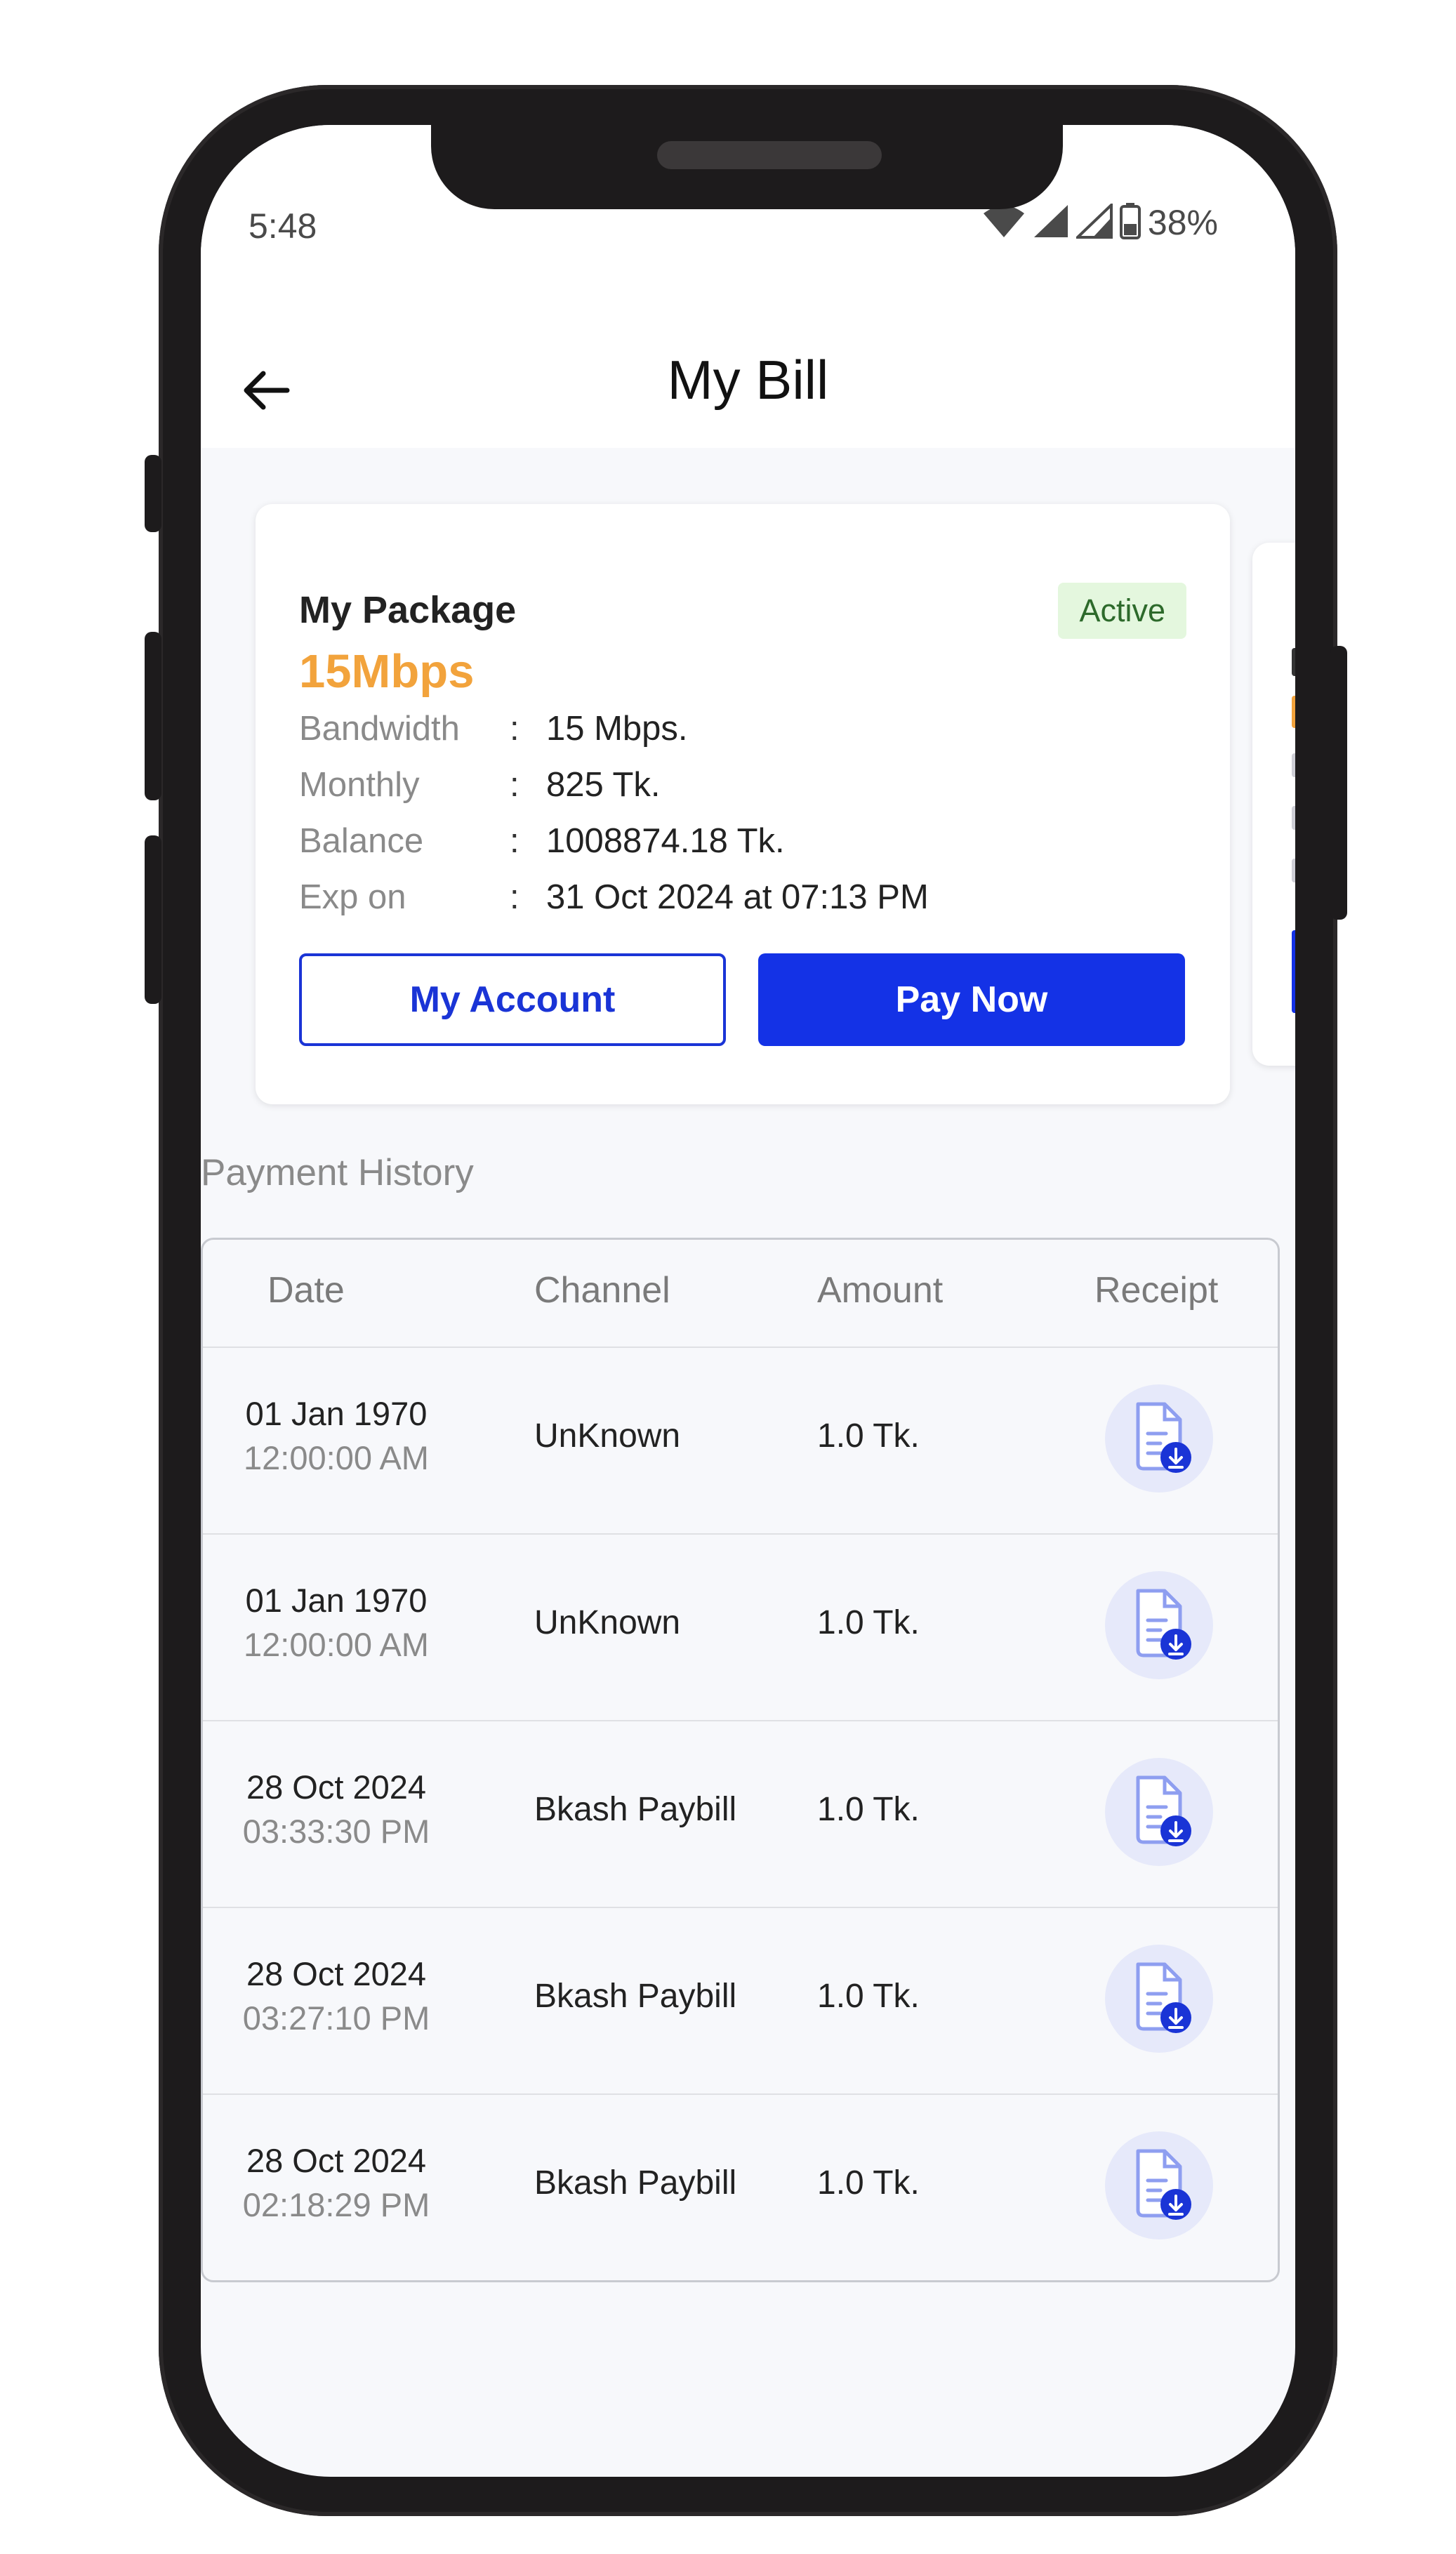  Describe the element at coordinates (352, 897) in the screenshot. I see `info-label: Exp on` at that location.